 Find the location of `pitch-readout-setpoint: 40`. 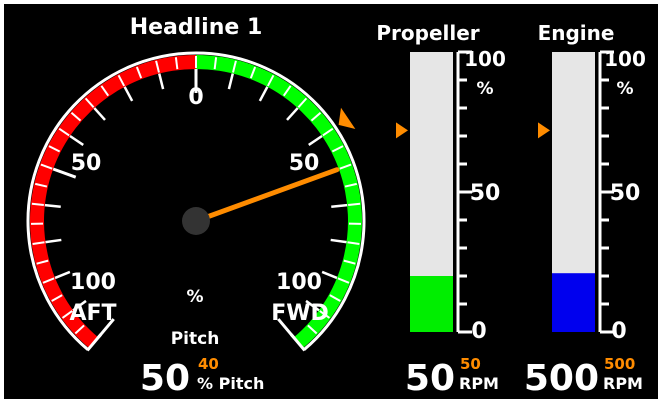

pitch-readout-setpoint: 40 is located at coordinates (208, 364).